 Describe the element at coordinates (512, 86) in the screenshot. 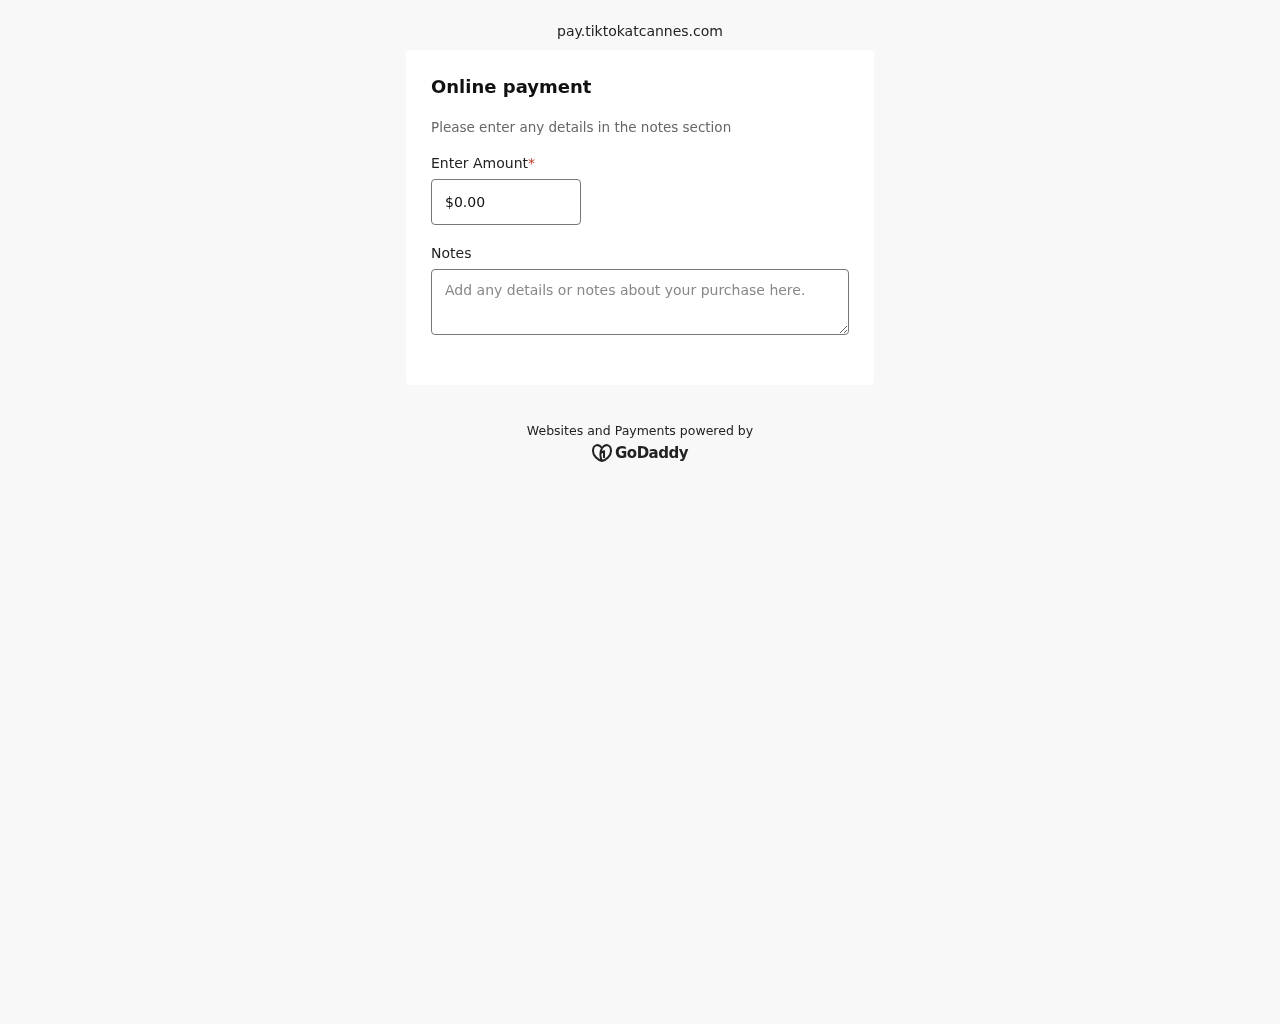

I see `form-title: Online payment` at that location.